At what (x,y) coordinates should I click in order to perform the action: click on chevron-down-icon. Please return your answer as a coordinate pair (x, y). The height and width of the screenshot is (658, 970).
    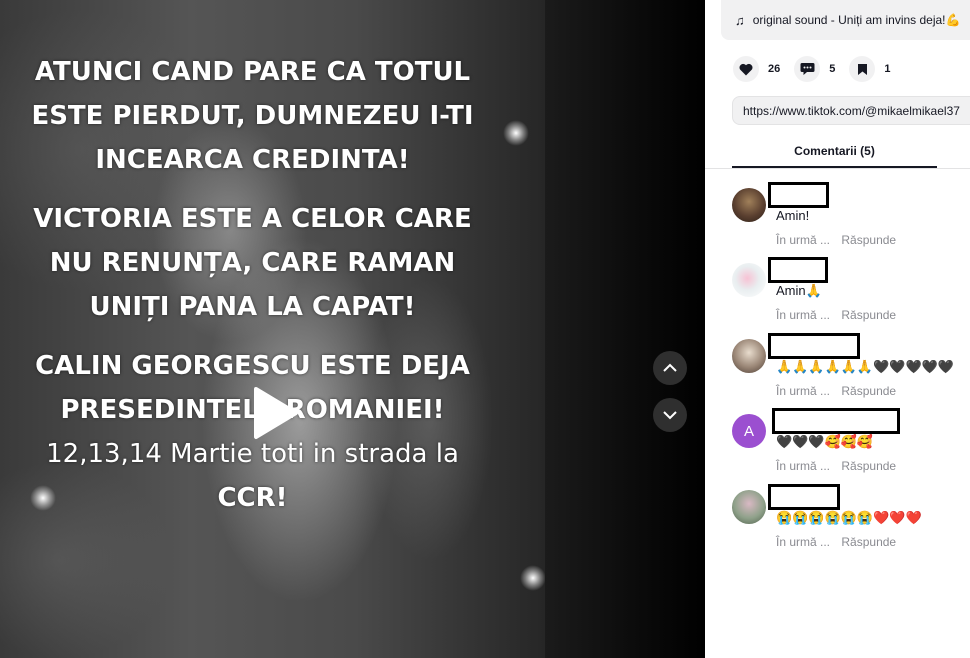
    Looking at the image, I should click on (670, 415).